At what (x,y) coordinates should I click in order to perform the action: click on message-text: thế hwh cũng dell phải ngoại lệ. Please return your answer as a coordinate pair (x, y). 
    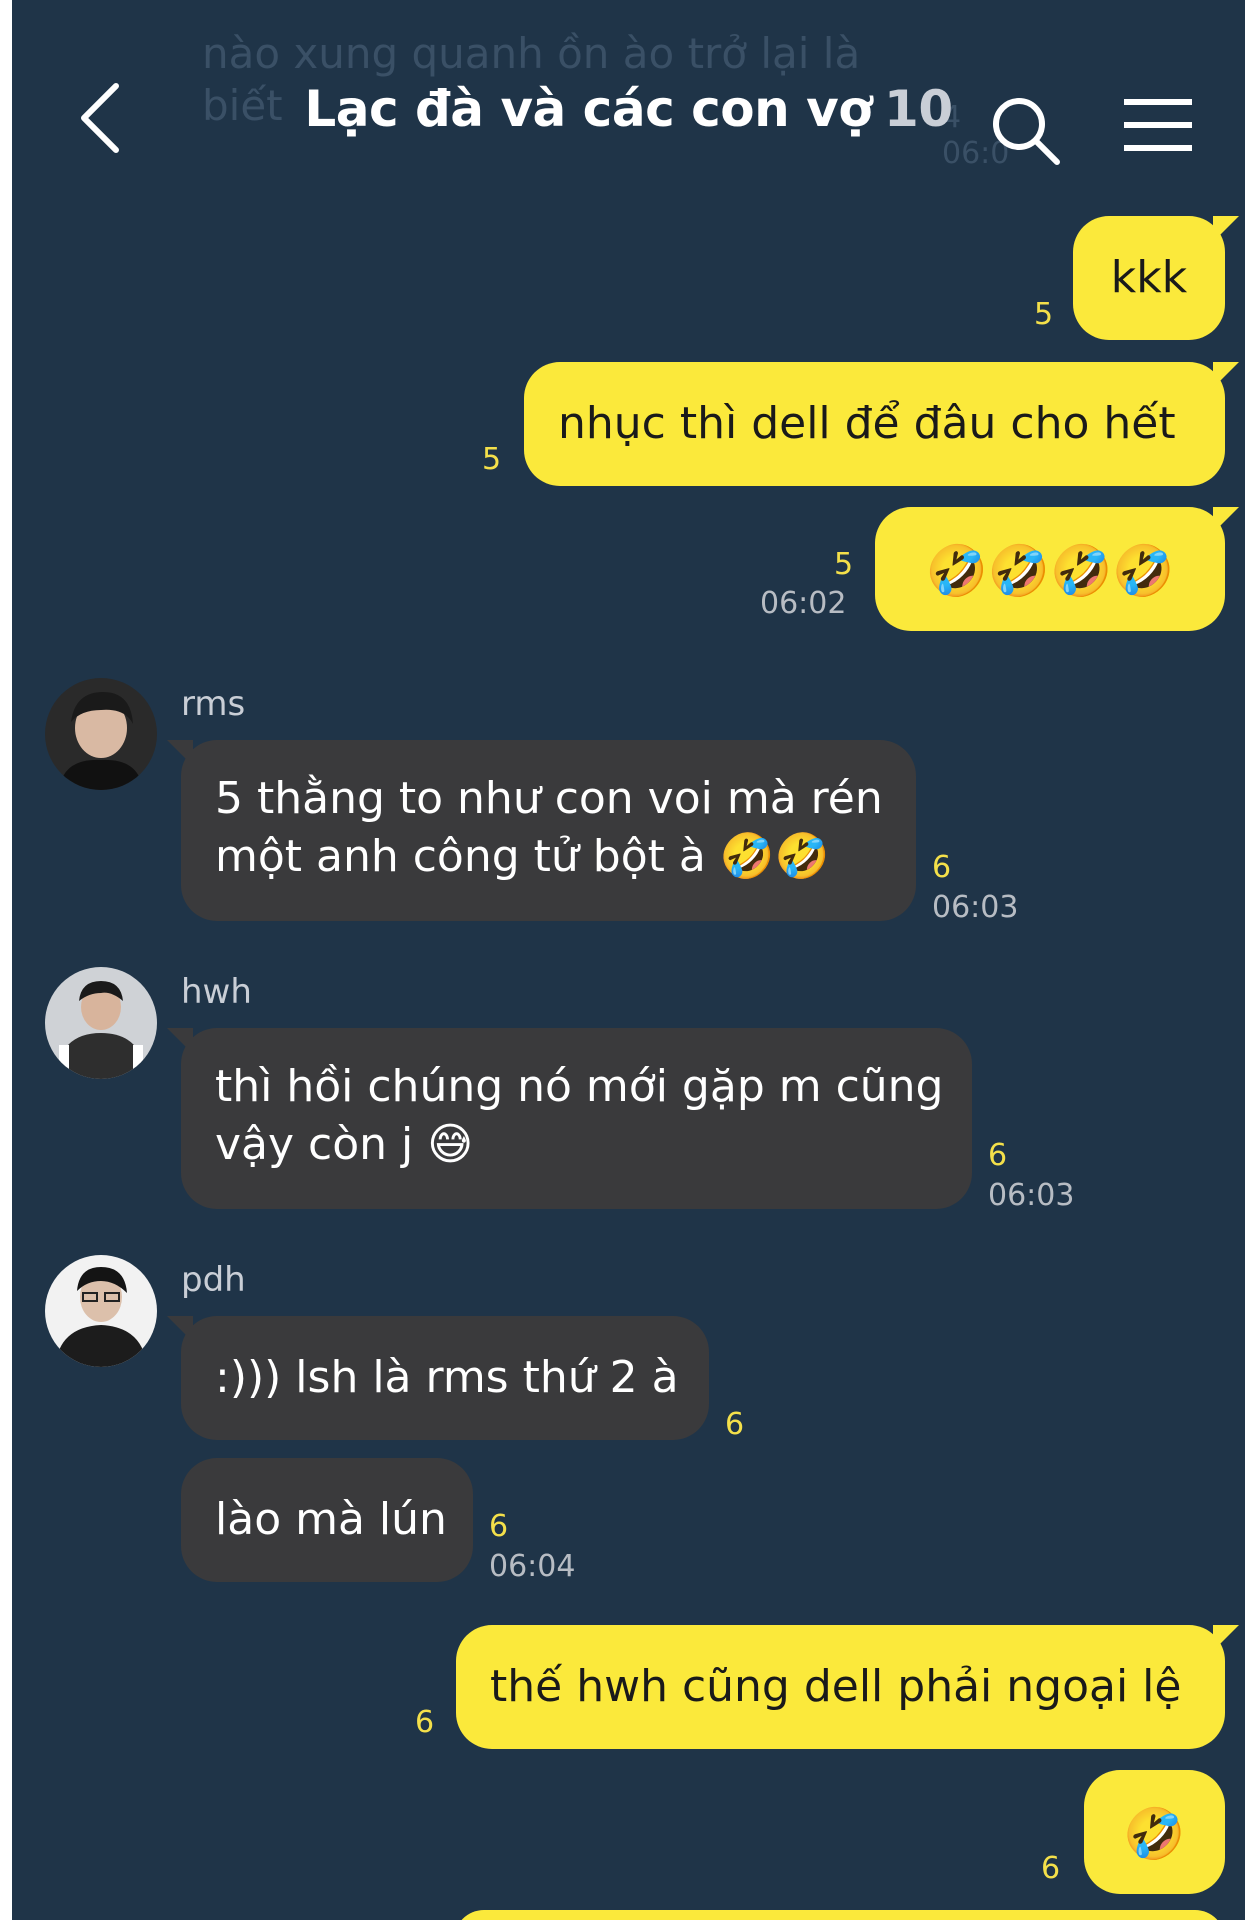
    Looking at the image, I should click on (836, 1686).